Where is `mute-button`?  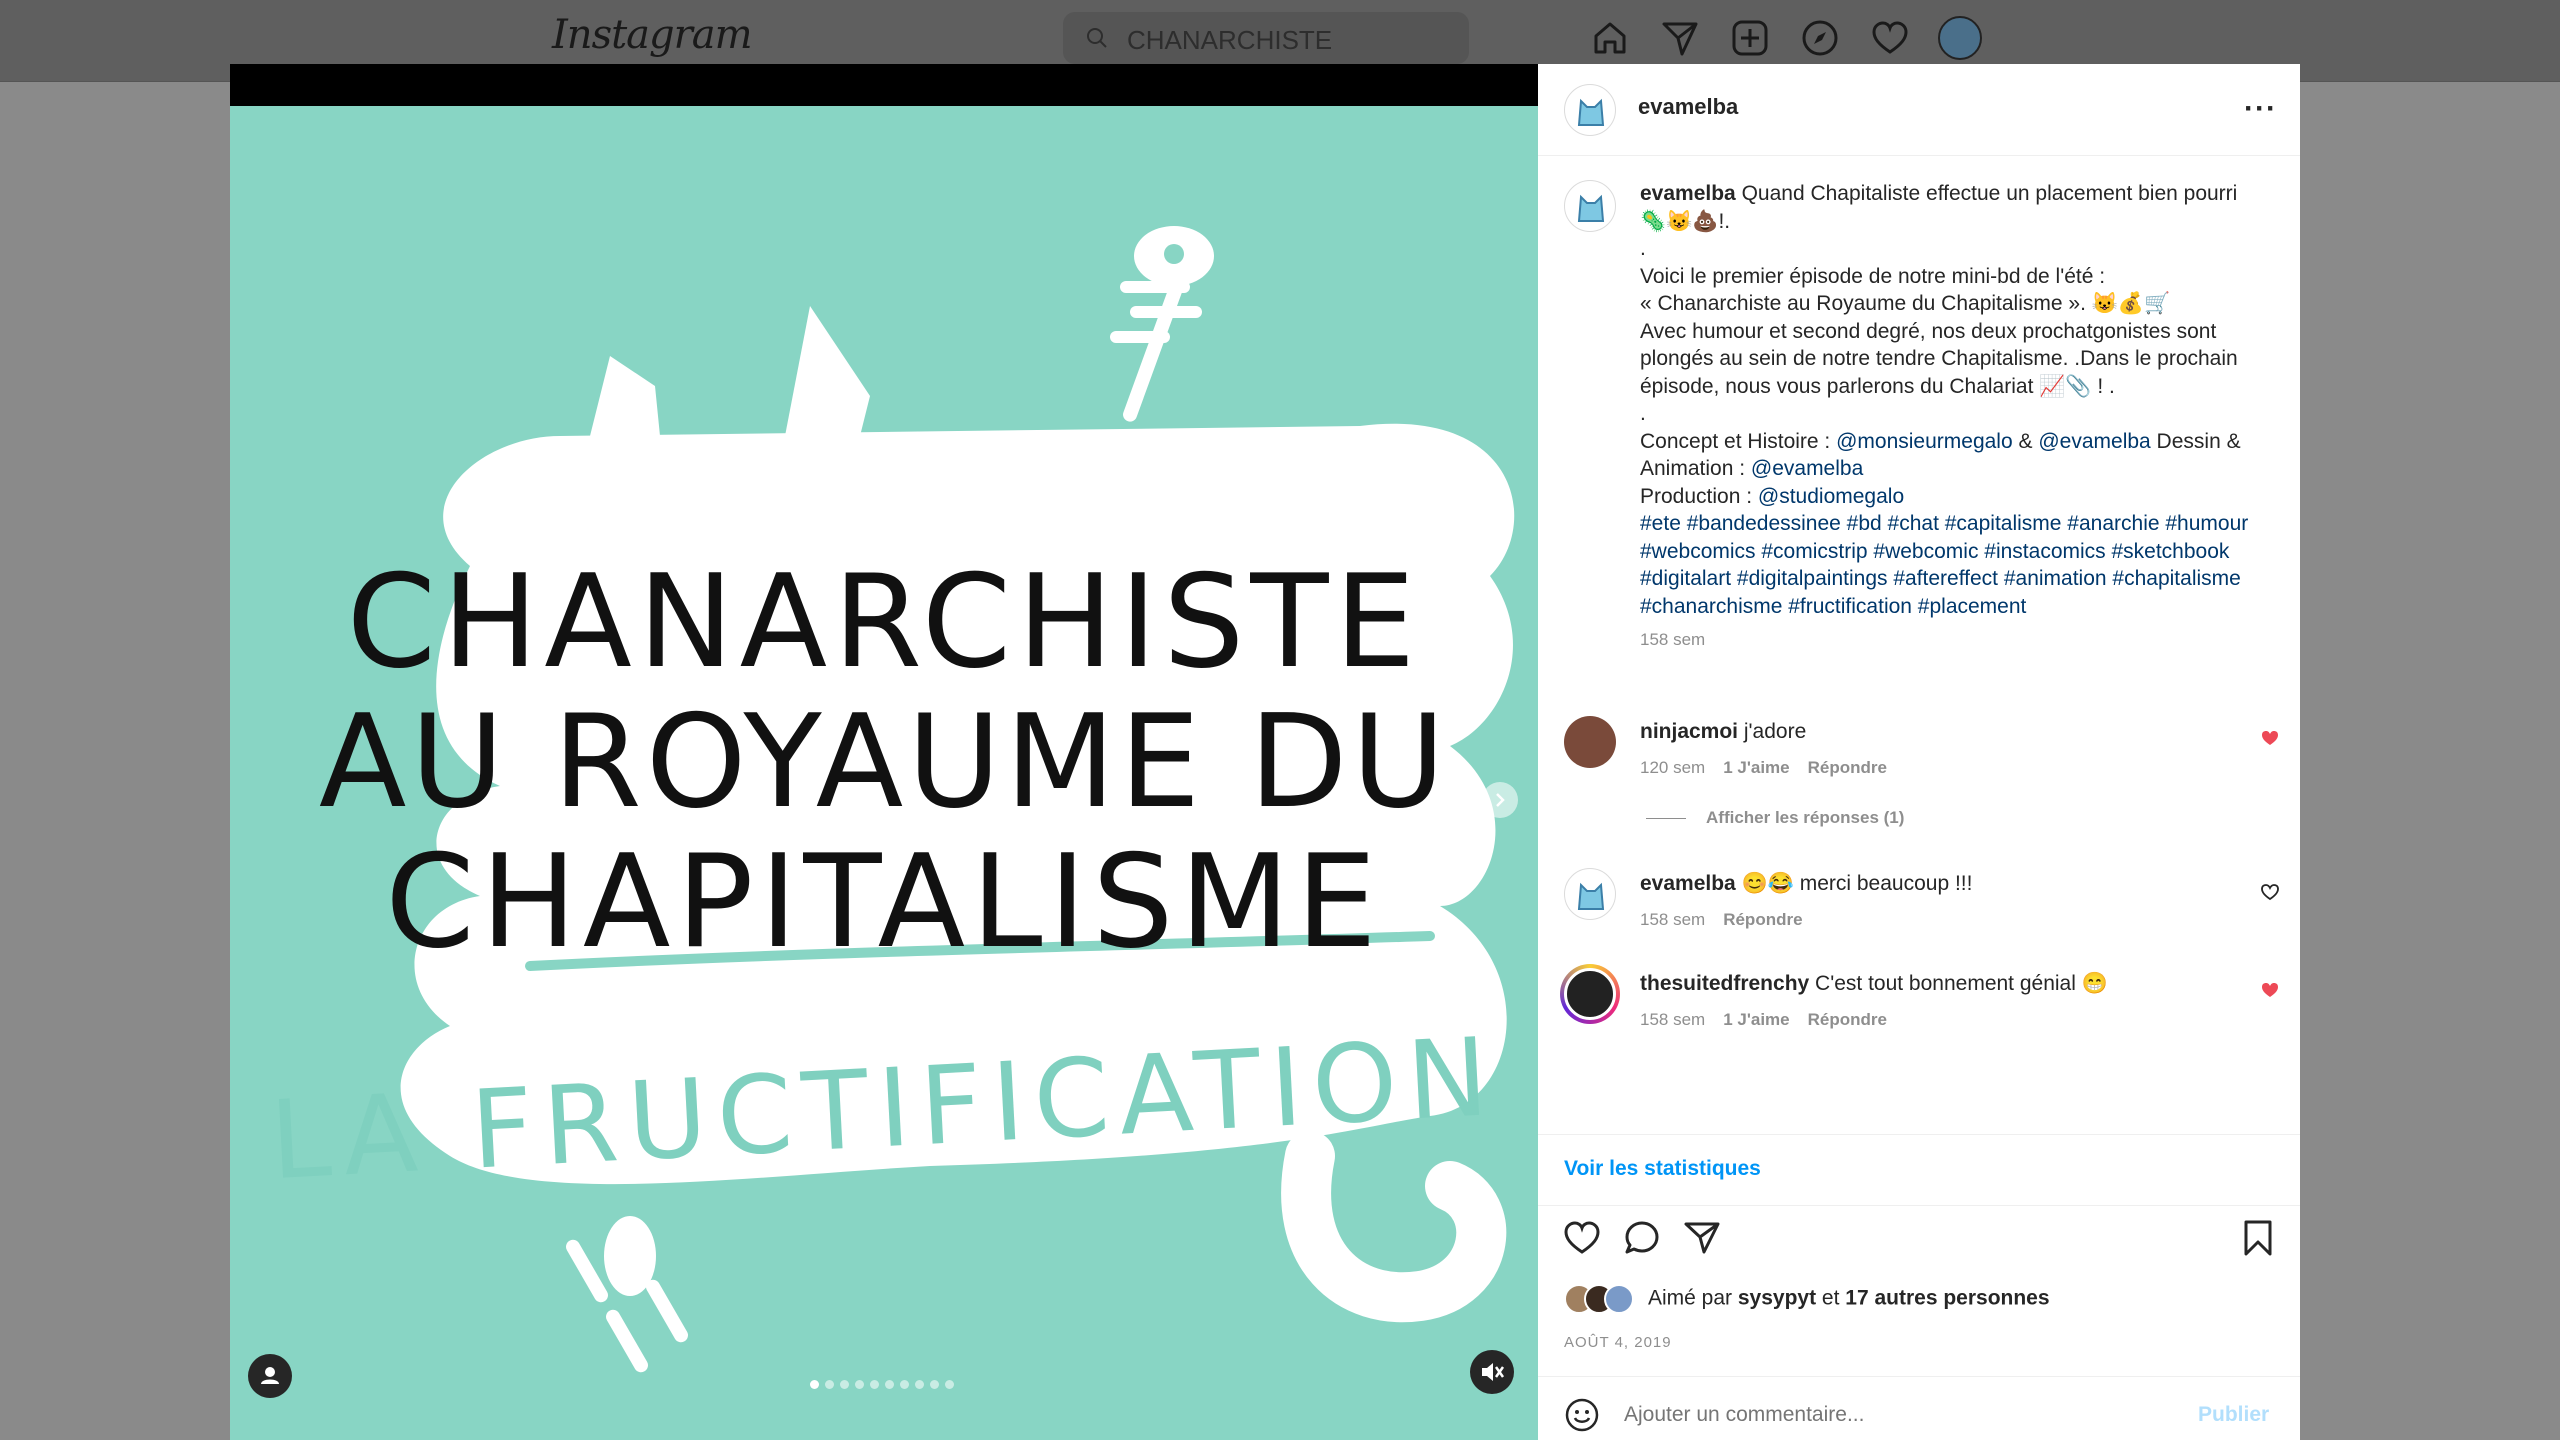
mute-button is located at coordinates (1492, 1372).